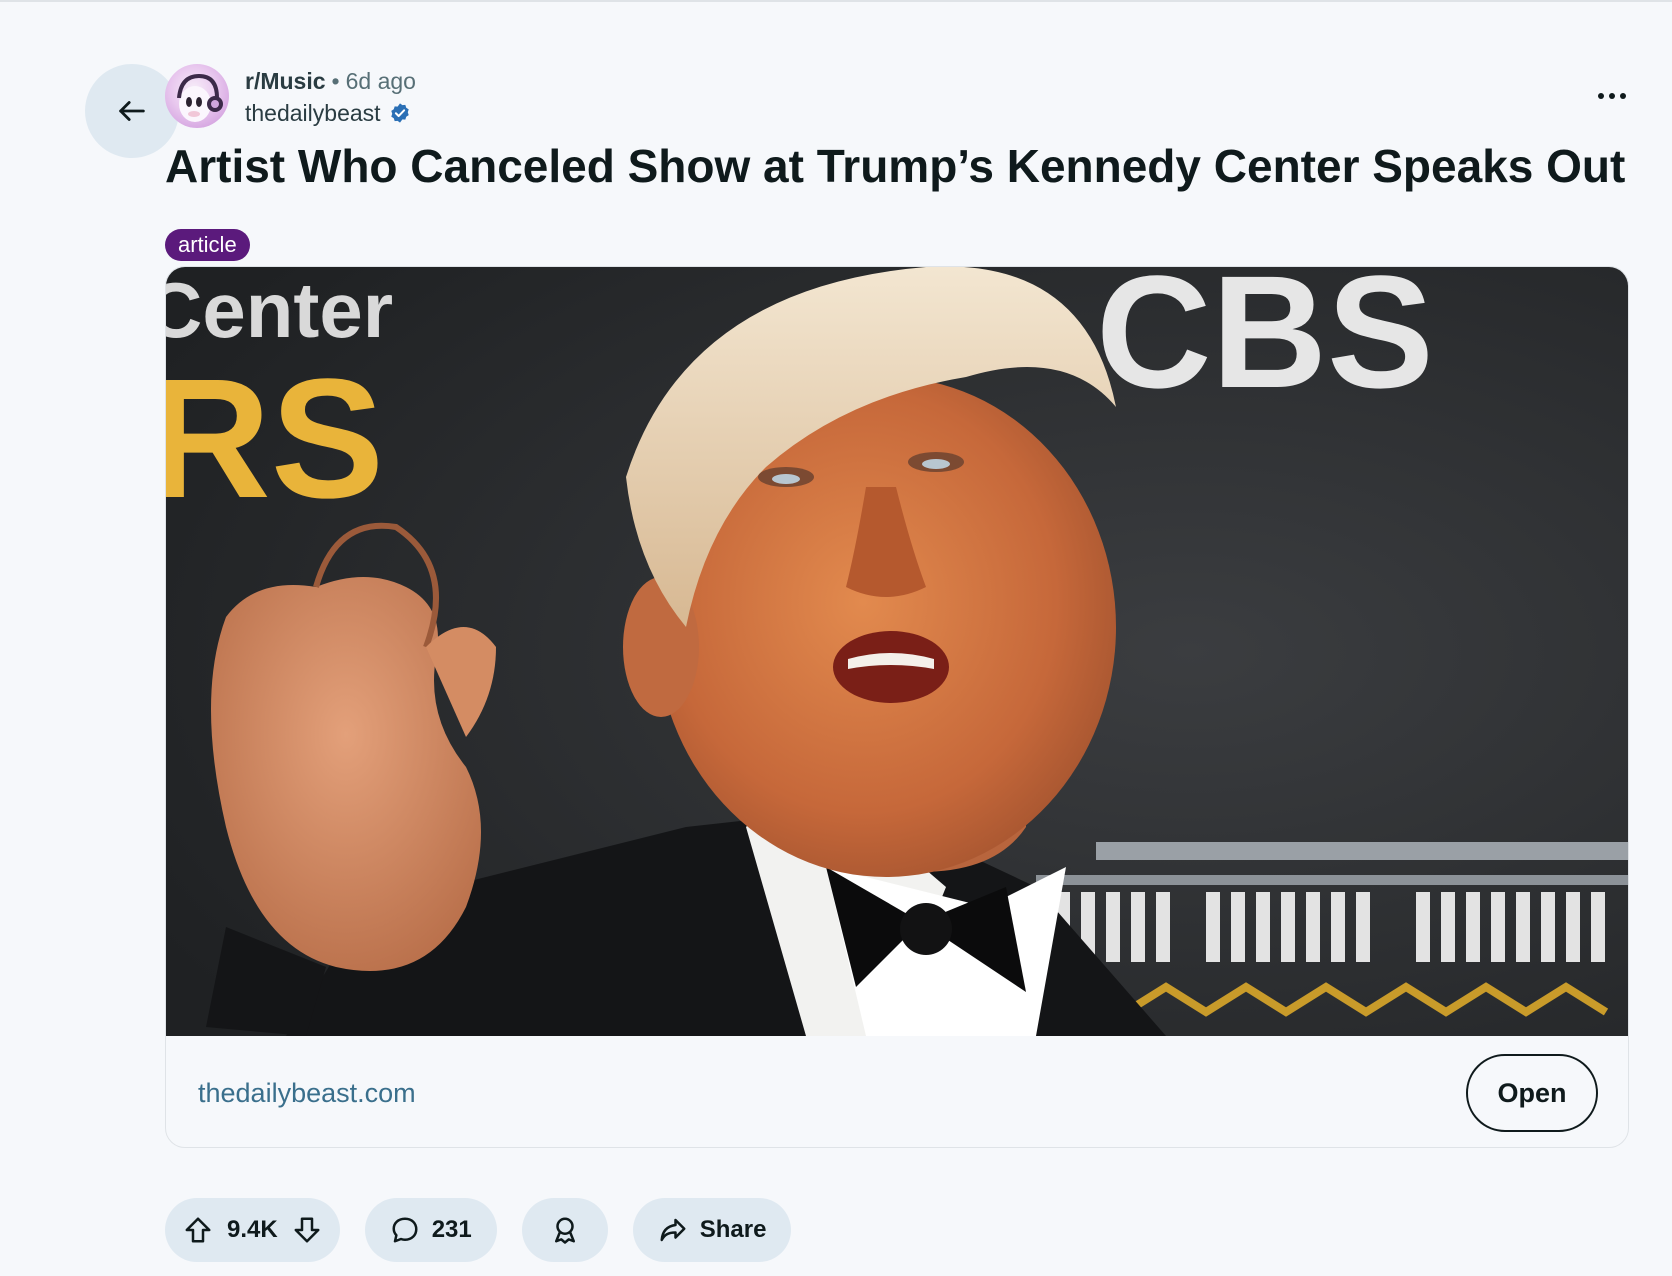 The image size is (1672, 1276). I want to click on arrow-left-icon, so click(132, 111).